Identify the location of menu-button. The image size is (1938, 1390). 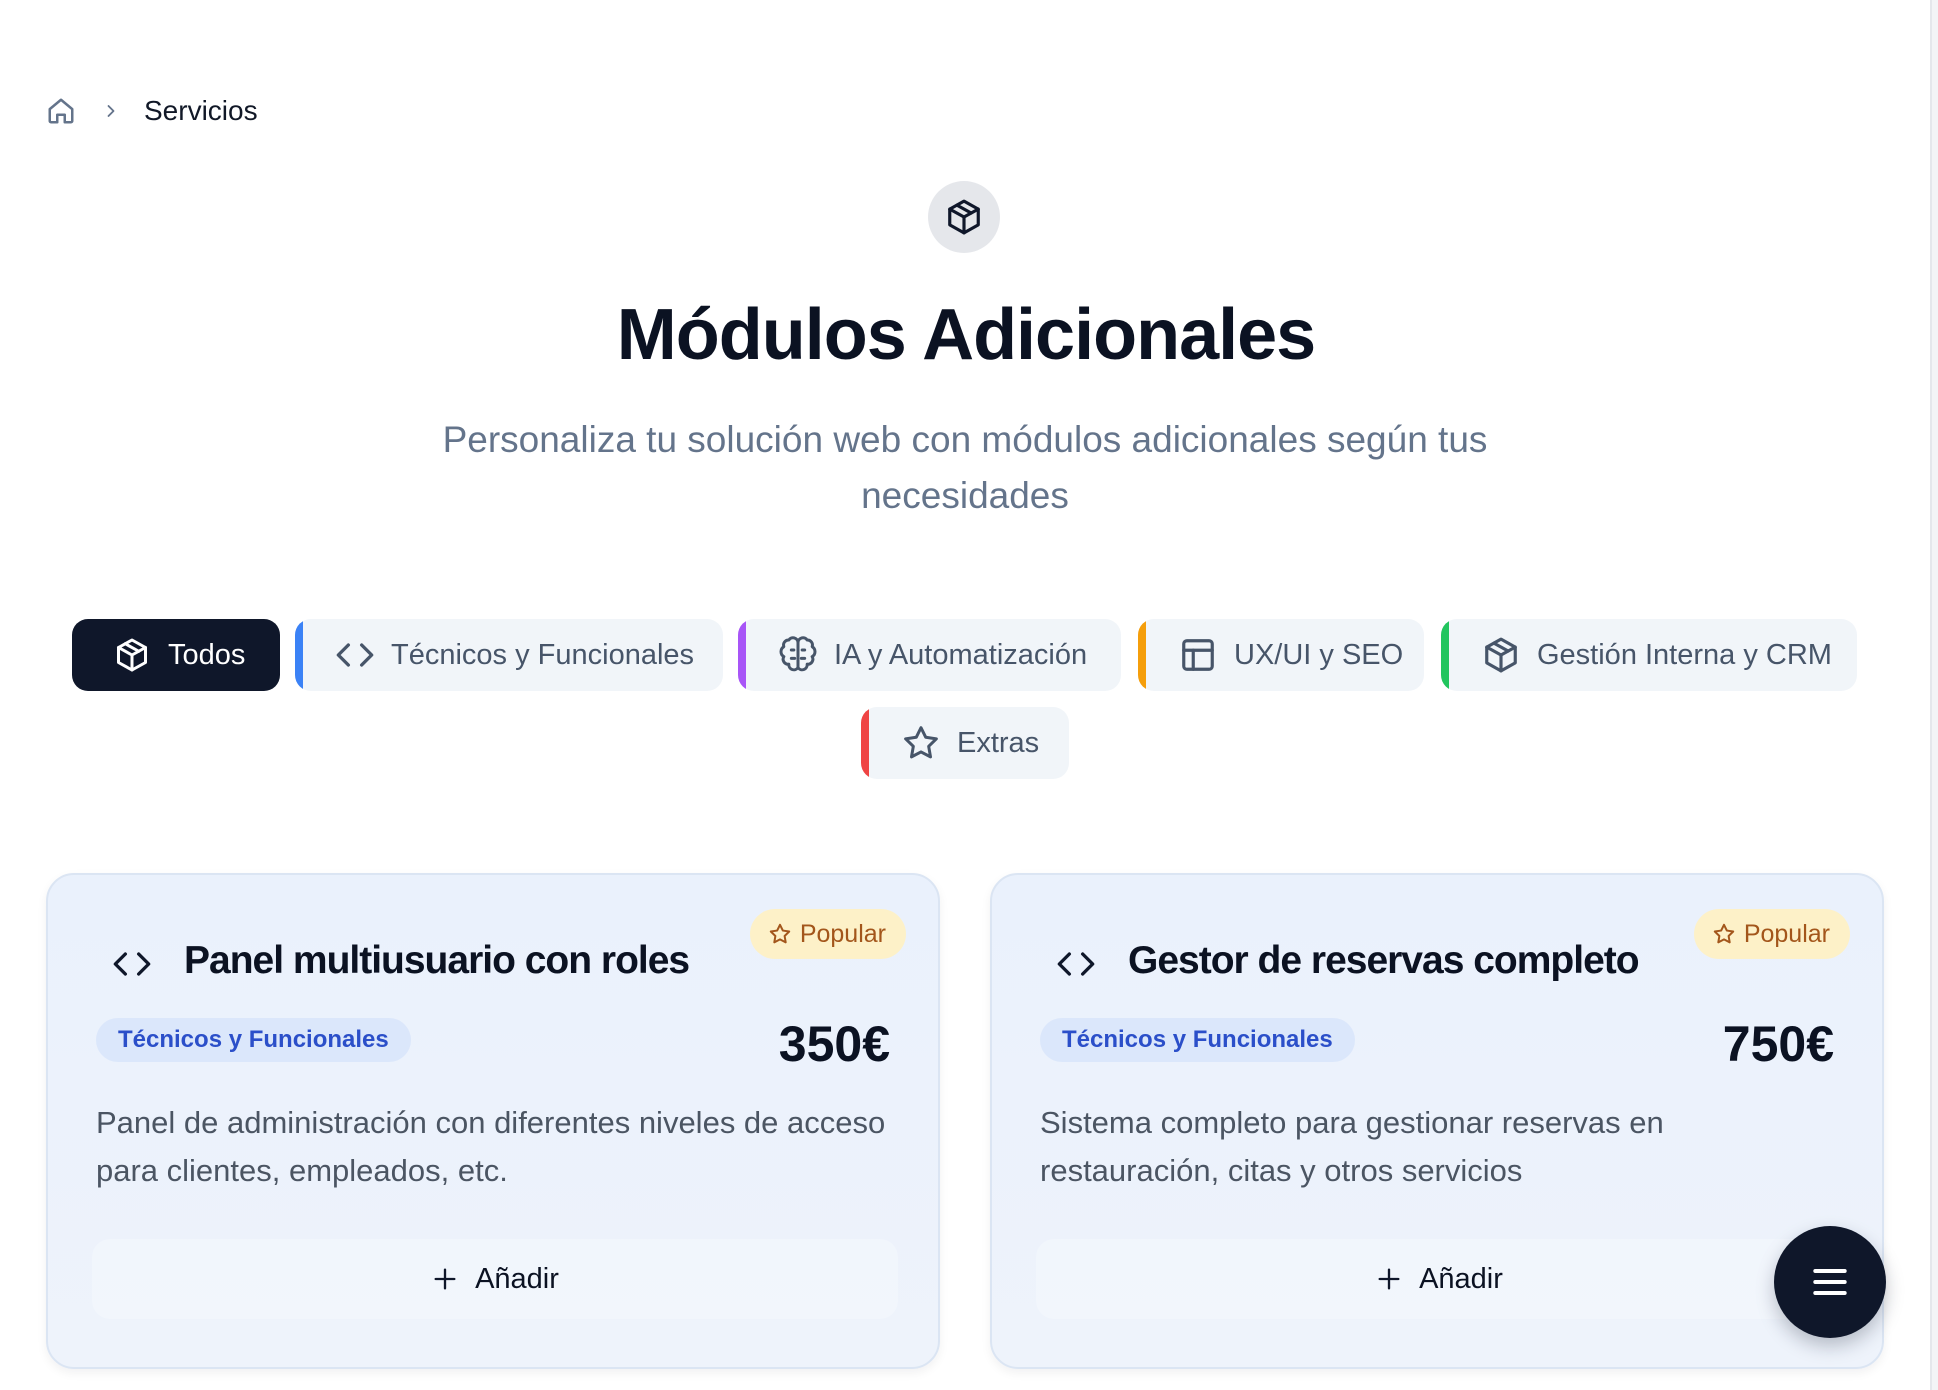
(1830, 1282).